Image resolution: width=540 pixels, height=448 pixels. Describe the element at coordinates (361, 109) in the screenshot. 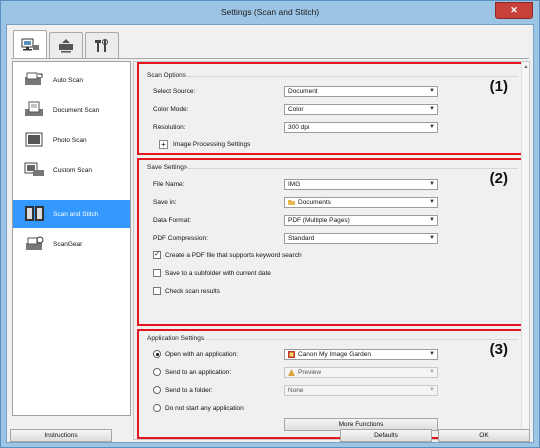

I see `color-mode-dropdown: Color ▼` at that location.